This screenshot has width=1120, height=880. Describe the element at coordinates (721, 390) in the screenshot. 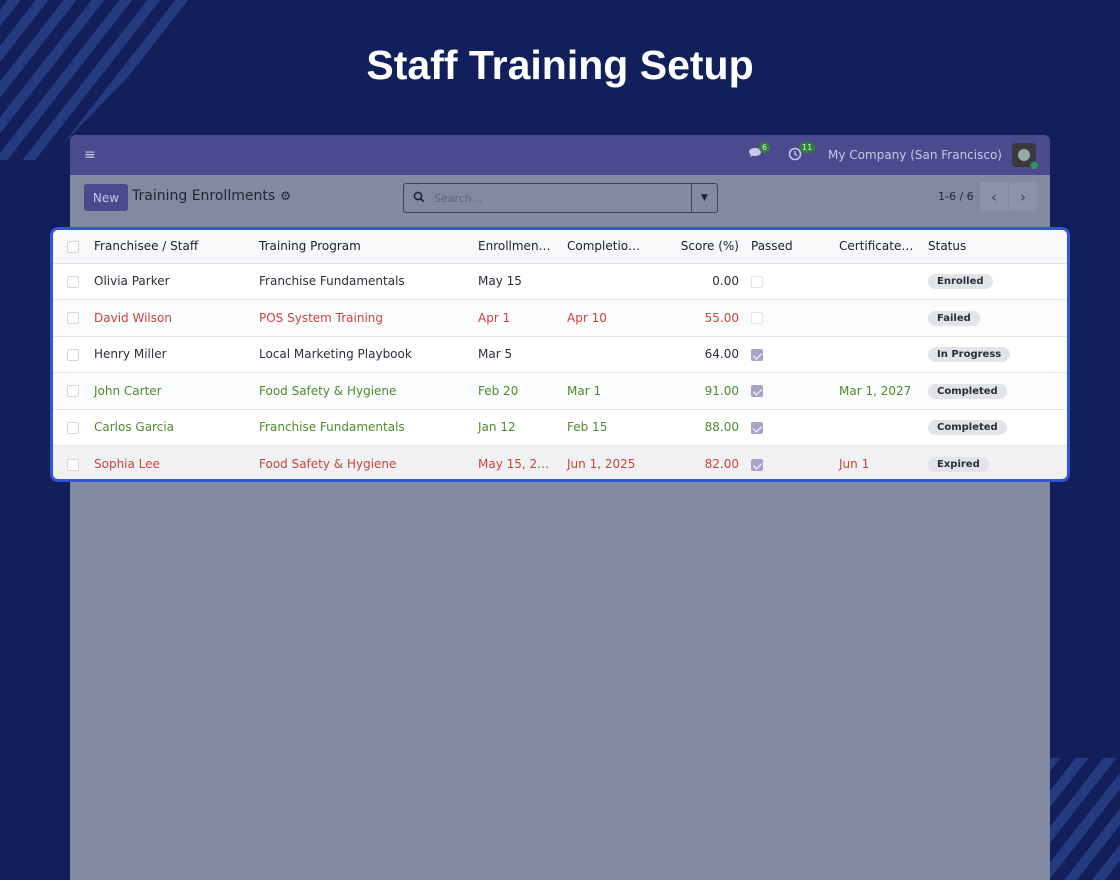

I see `cell-score: 91.00` at that location.